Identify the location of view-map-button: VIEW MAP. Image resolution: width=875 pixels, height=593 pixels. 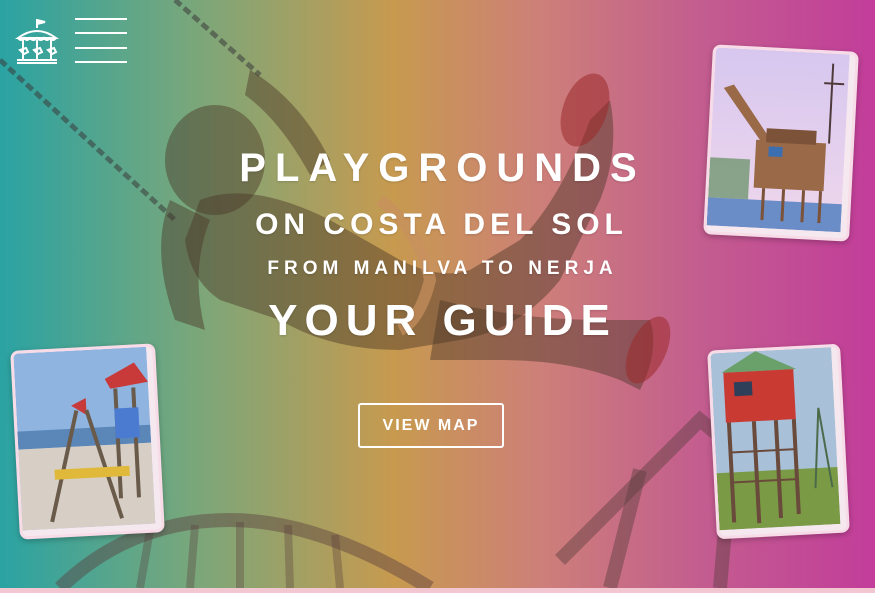
(431, 425).